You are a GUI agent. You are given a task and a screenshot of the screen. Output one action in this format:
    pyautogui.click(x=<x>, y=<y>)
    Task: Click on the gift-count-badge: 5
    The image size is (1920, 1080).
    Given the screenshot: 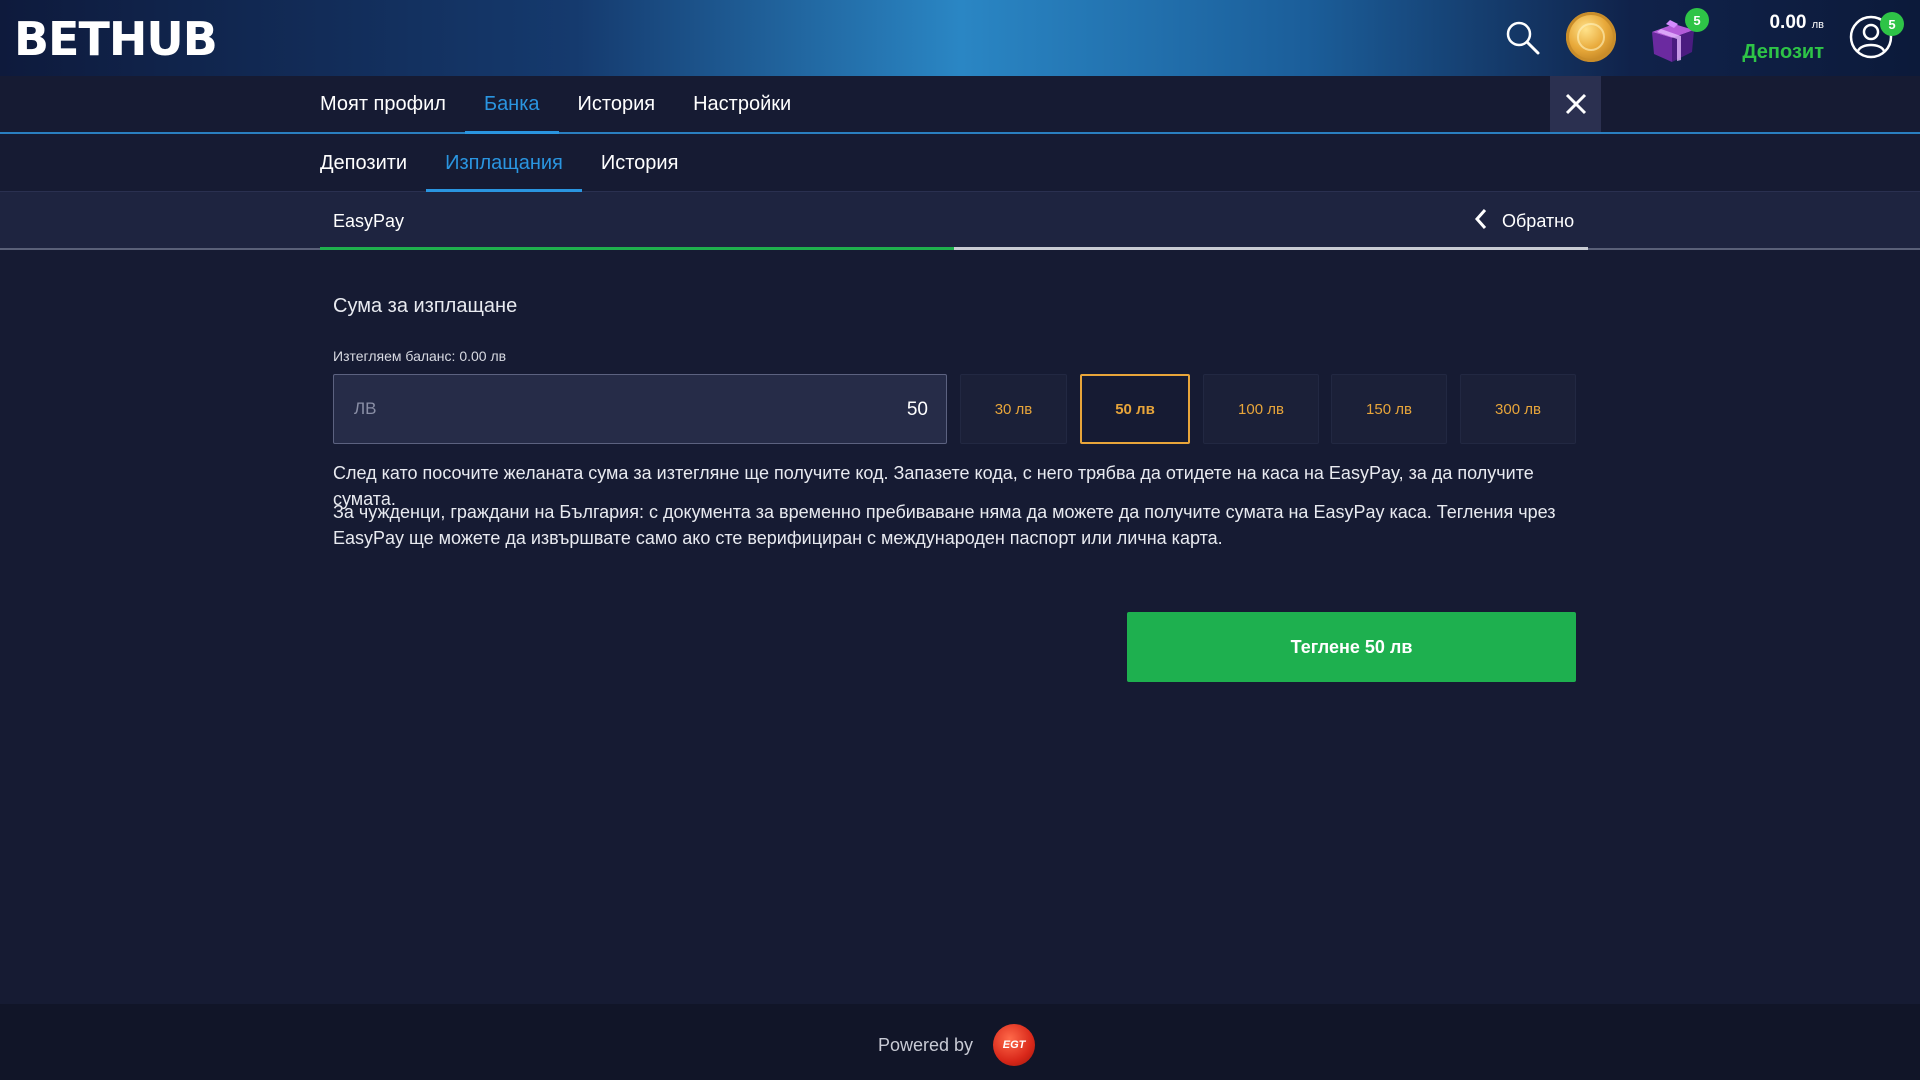 What is the action you would take?
    pyautogui.click(x=1697, y=20)
    